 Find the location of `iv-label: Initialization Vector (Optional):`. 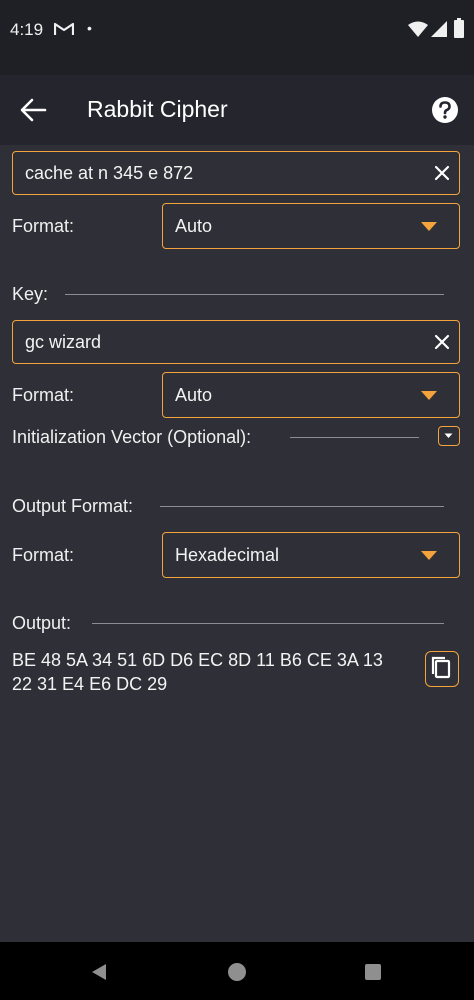

iv-label: Initialization Vector (Optional): is located at coordinates (131, 437).